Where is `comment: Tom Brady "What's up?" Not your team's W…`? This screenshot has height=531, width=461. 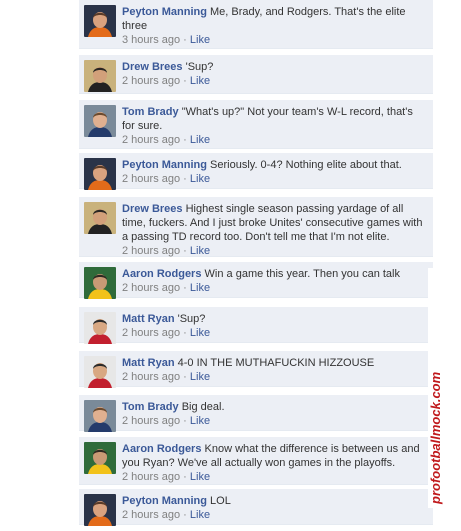
comment: Tom Brady "What's up?" Not your team's W… is located at coordinates (256, 124).